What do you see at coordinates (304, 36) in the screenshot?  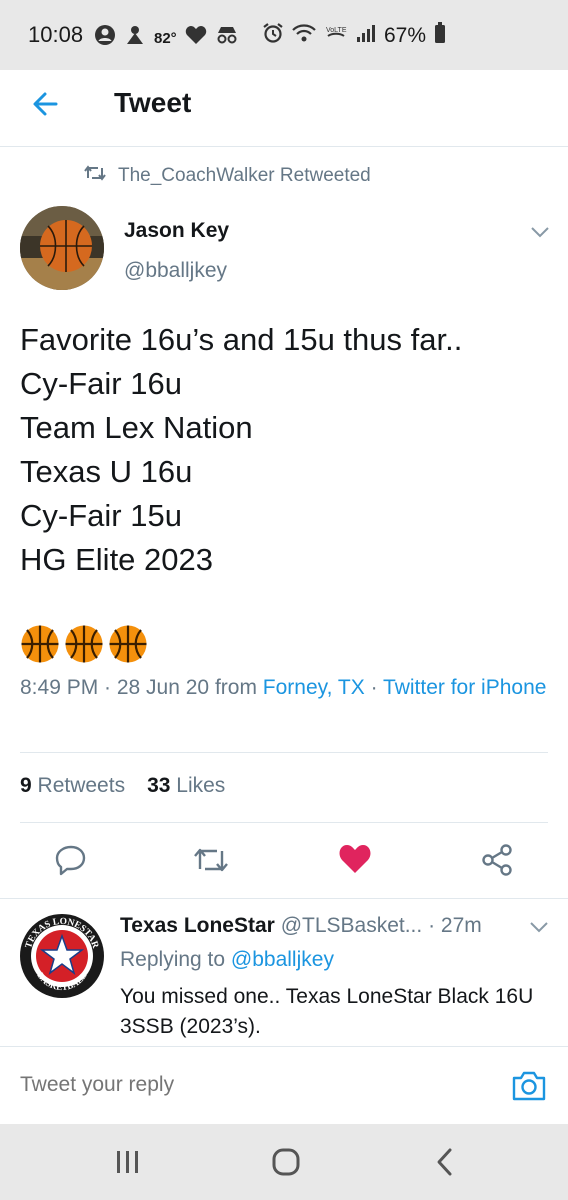 I see `wifi-icon` at bounding box center [304, 36].